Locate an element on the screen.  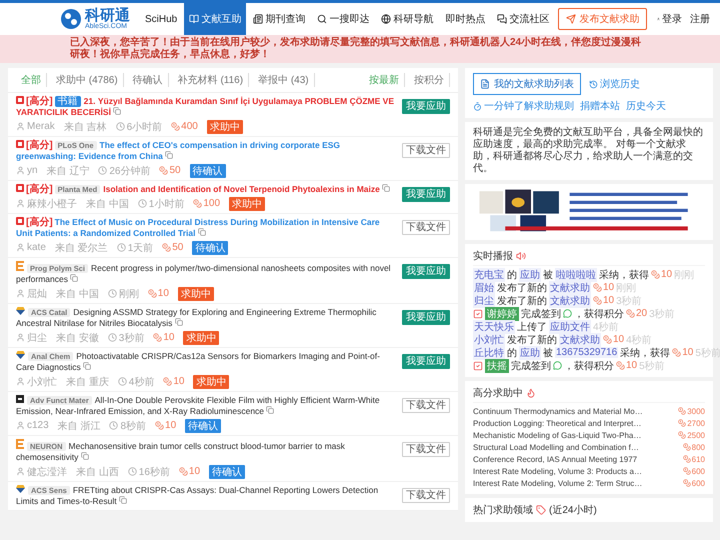
login-link: 登录 is located at coordinates (672, 19).